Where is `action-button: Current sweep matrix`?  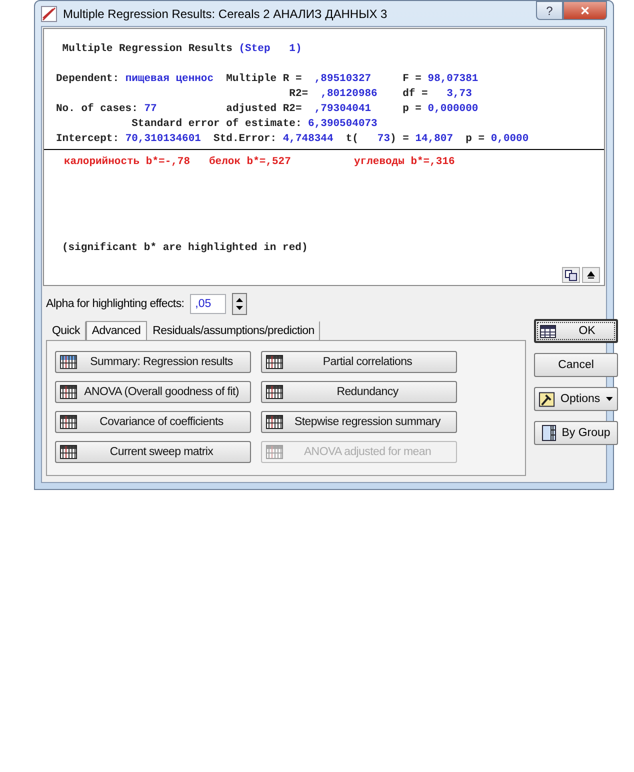 action-button: Current sweep matrix is located at coordinates (153, 452).